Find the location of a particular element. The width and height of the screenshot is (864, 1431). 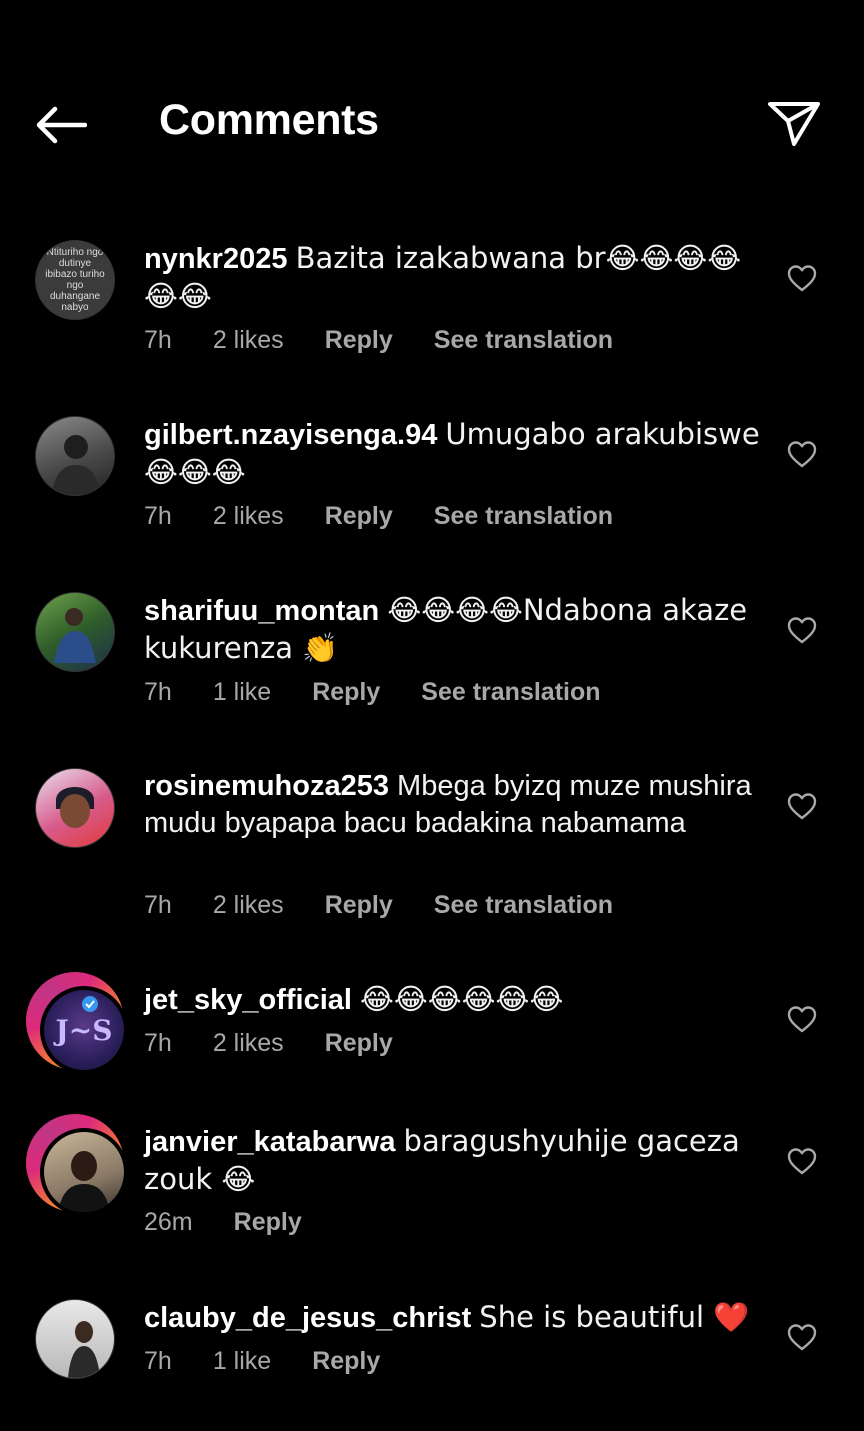

comment-username: jet_sky_official is located at coordinates (248, 1000).